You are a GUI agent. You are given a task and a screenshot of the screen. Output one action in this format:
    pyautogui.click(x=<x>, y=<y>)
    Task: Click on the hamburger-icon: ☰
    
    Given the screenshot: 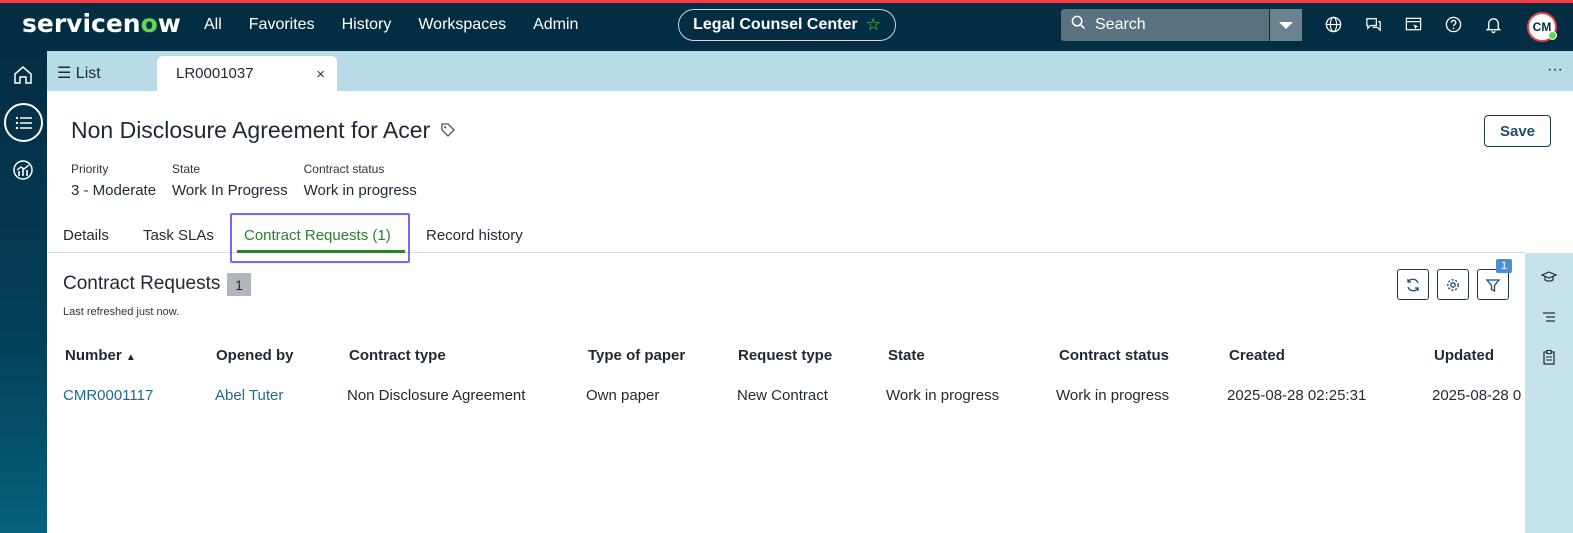 What is the action you would take?
    pyautogui.click(x=66, y=73)
    